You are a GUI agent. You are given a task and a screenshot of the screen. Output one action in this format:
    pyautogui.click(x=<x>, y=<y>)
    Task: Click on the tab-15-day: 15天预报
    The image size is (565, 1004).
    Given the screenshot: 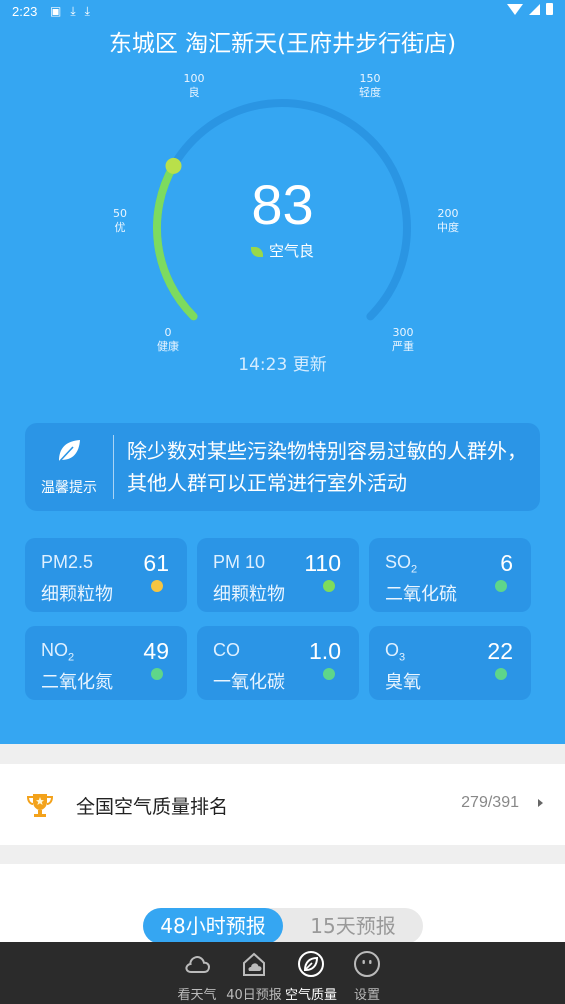 What is the action you would take?
    pyautogui.click(x=353, y=926)
    